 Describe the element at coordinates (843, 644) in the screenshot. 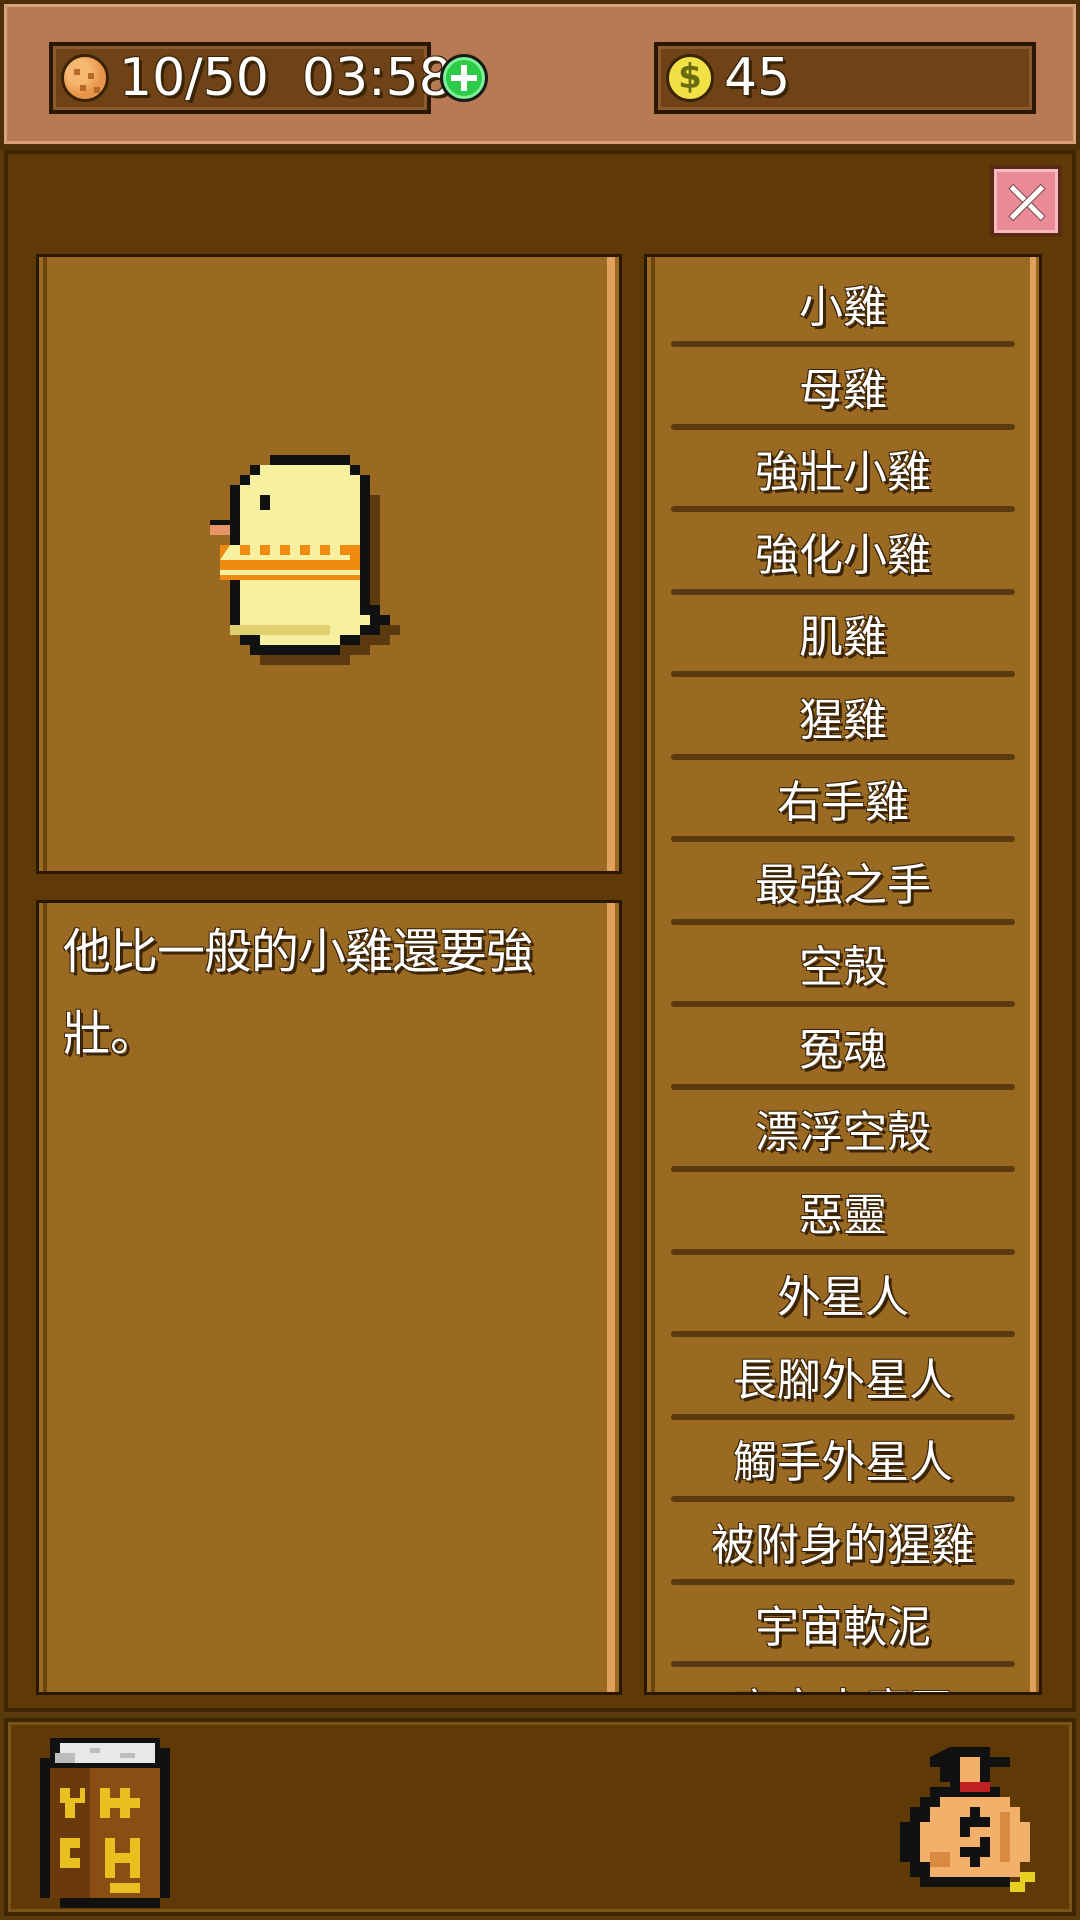

I see `monster-list-item: 肌雞` at that location.